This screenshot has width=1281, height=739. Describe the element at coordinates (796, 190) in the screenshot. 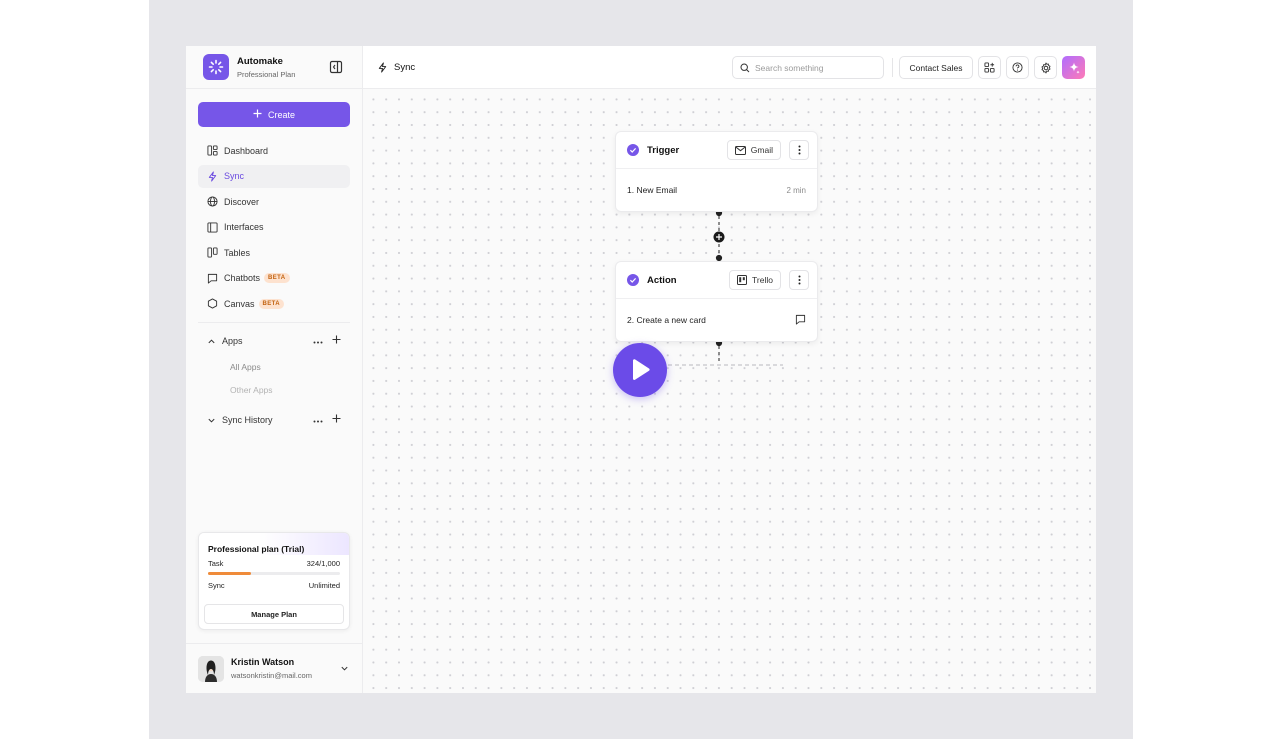

I see `trigger-step-duration: 2 min` at that location.